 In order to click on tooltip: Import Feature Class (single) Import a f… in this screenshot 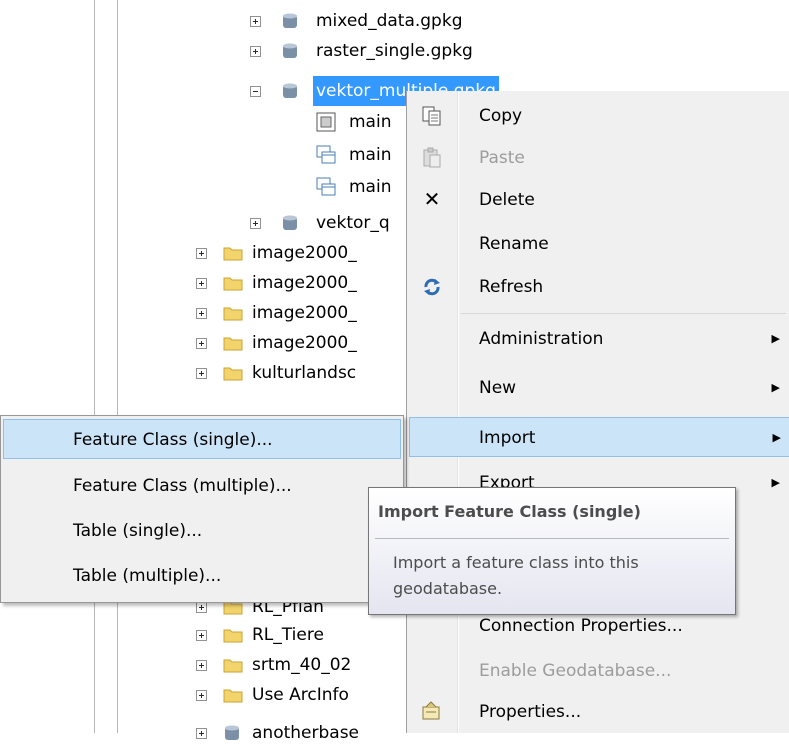, I will do `click(552, 551)`.